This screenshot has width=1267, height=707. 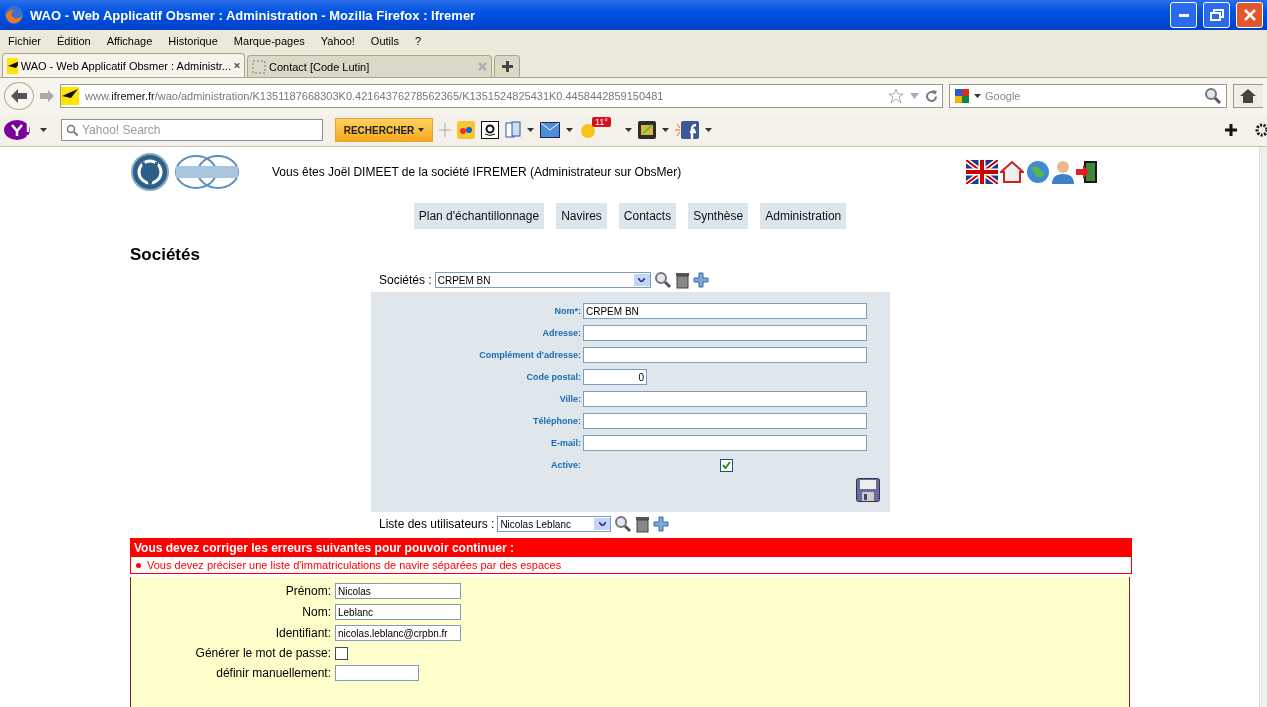 I want to click on field-label: Identifiant:, so click(x=302, y=633).